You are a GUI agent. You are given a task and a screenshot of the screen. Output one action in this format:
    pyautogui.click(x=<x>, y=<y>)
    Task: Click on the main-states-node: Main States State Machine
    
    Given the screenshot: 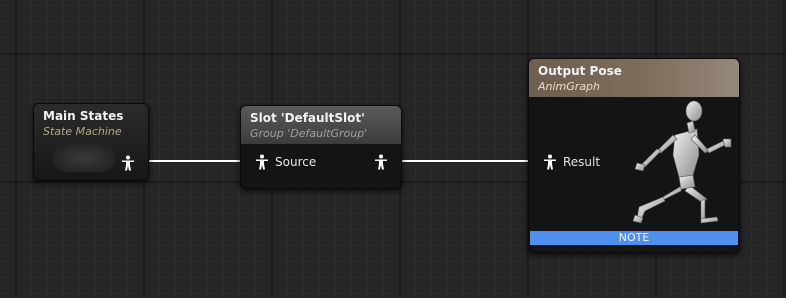 What is the action you would take?
    pyautogui.click(x=91, y=142)
    